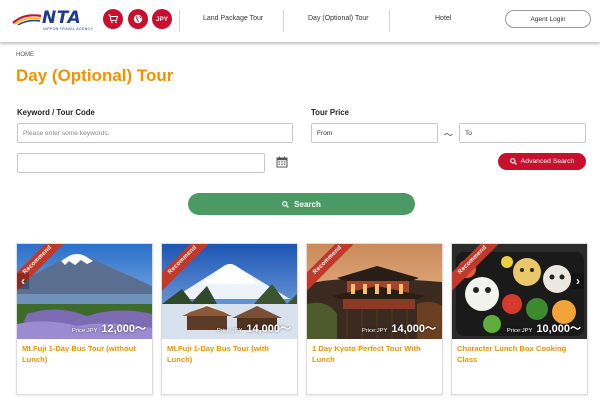 The height and width of the screenshot is (400, 600). Describe the element at coordinates (547, 161) in the screenshot. I see `advanced-search-label: Advanced Search` at that location.